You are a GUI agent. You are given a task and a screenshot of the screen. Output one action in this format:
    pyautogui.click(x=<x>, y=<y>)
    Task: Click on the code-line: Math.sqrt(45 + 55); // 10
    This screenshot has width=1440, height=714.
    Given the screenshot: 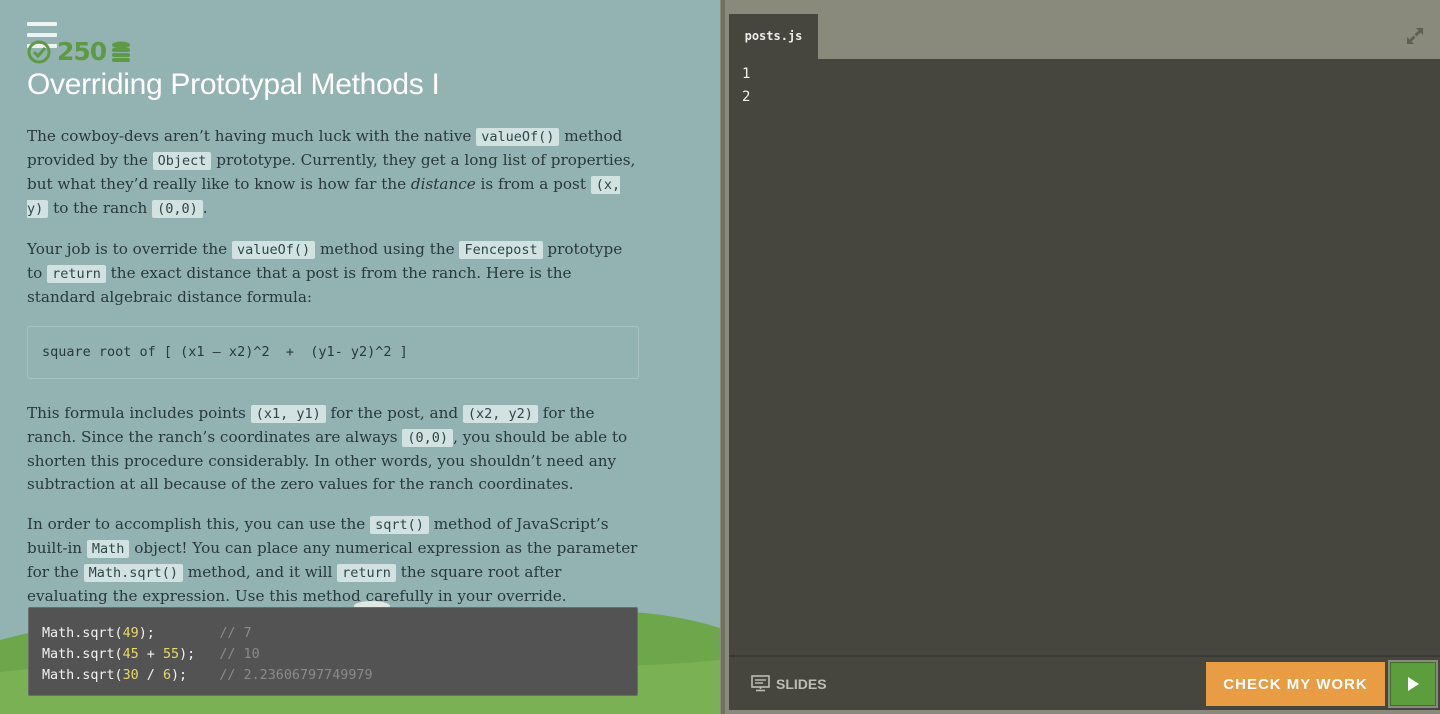 What is the action you would take?
    pyautogui.click(x=151, y=654)
    